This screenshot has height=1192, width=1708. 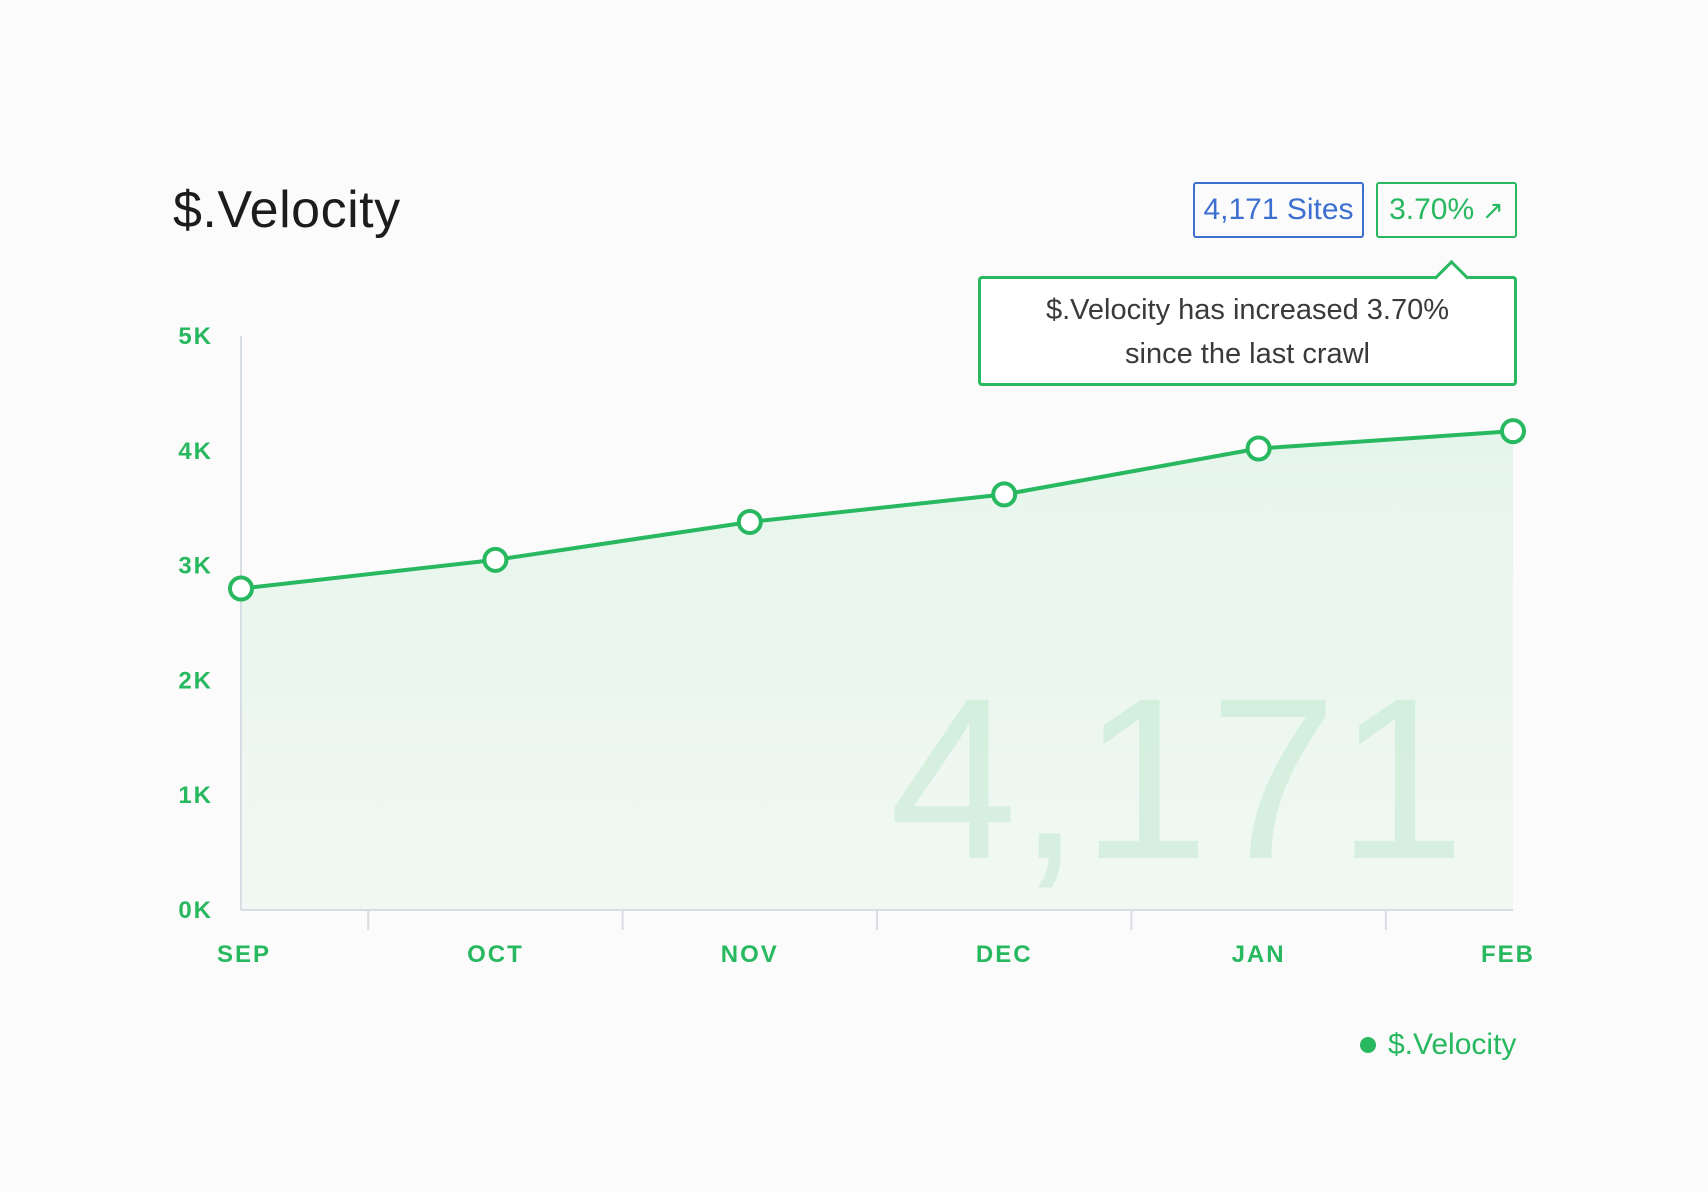 I want to click on legend-label: $.Velocity, so click(x=1452, y=1044).